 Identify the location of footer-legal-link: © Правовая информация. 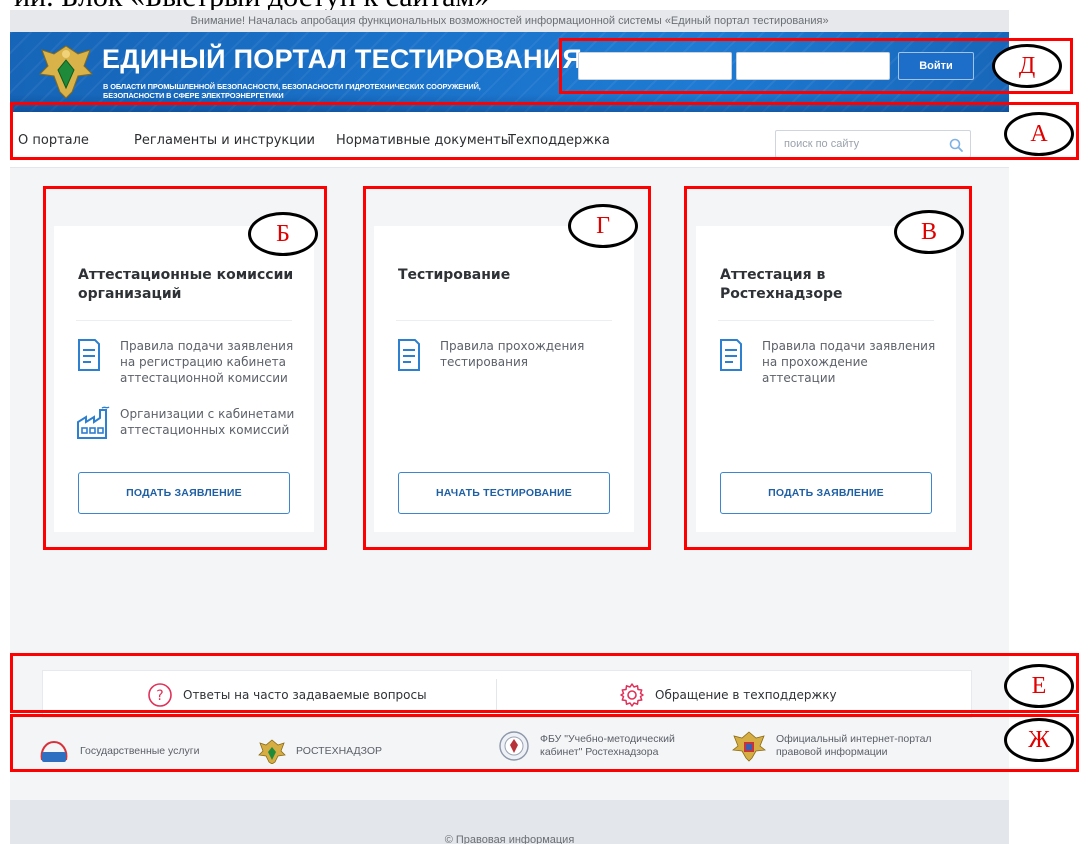
(509, 839).